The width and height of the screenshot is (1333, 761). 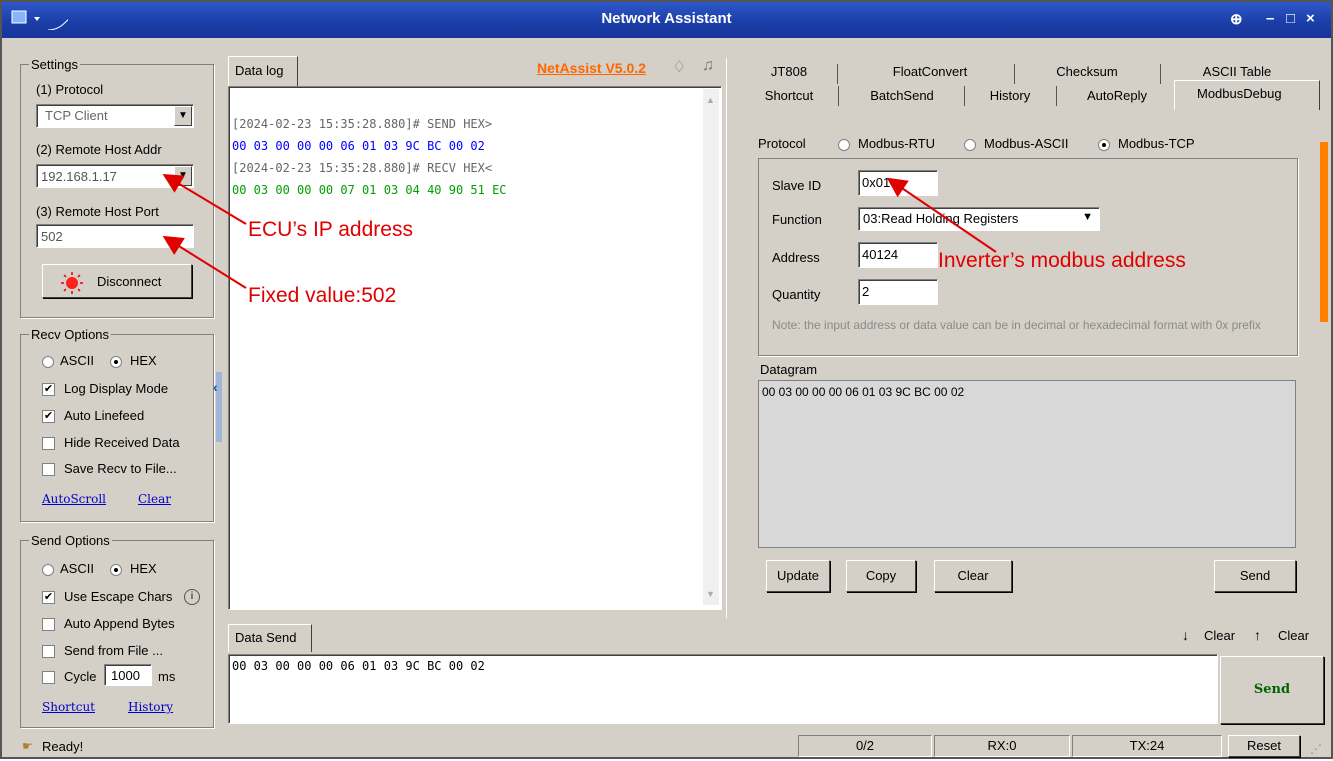 What do you see at coordinates (941, 215) in the screenshot?
I see `modbus-annotation-arrow` at bounding box center [941, 215].